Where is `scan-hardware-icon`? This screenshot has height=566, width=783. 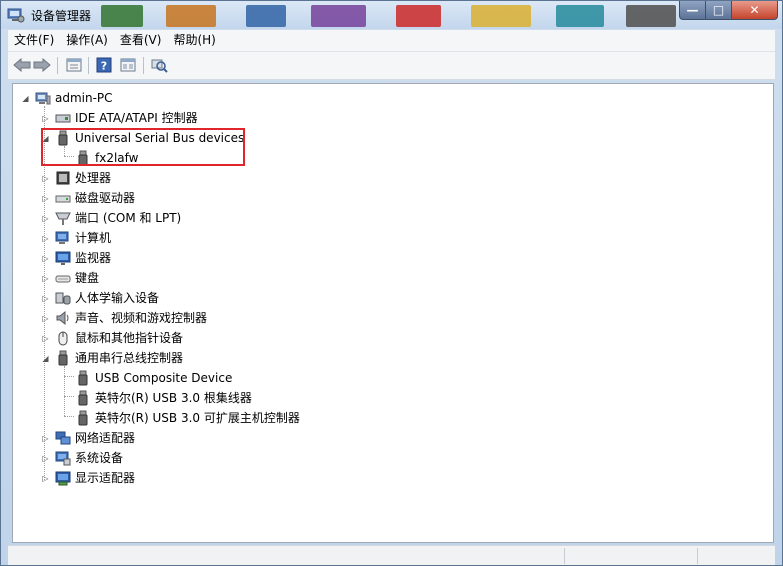 scan-hardware-icon is located at coordinates (159, 65).